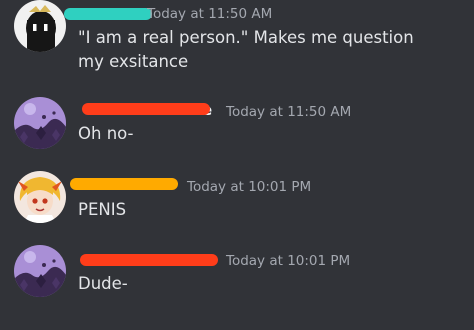 The width and height of the screenshot is (474, 330). What do you see at coordinates (102, 209) in the screenshot?
I see `message-text: PENIS` at bounding box center [102, 209].